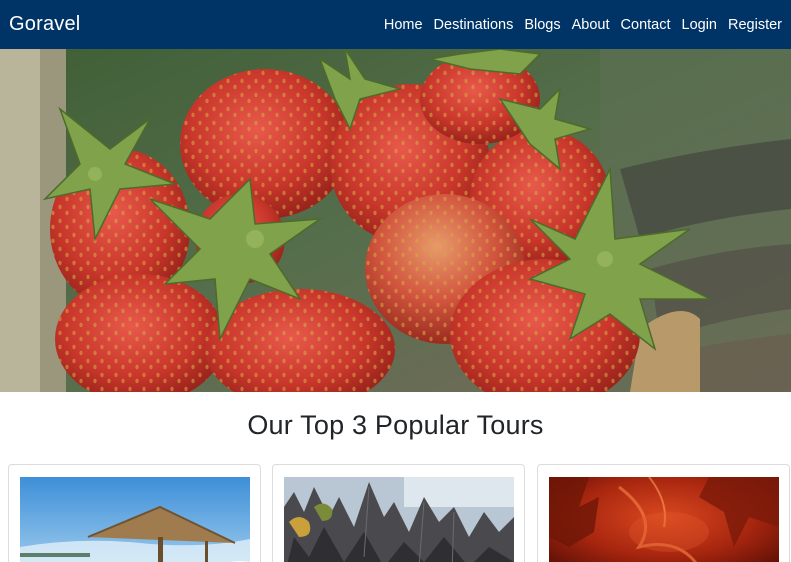 Image resolution: width=791 pixels, height=562 pixels. I want to click on brand-logo-link: Goravel, so click(44, 24).